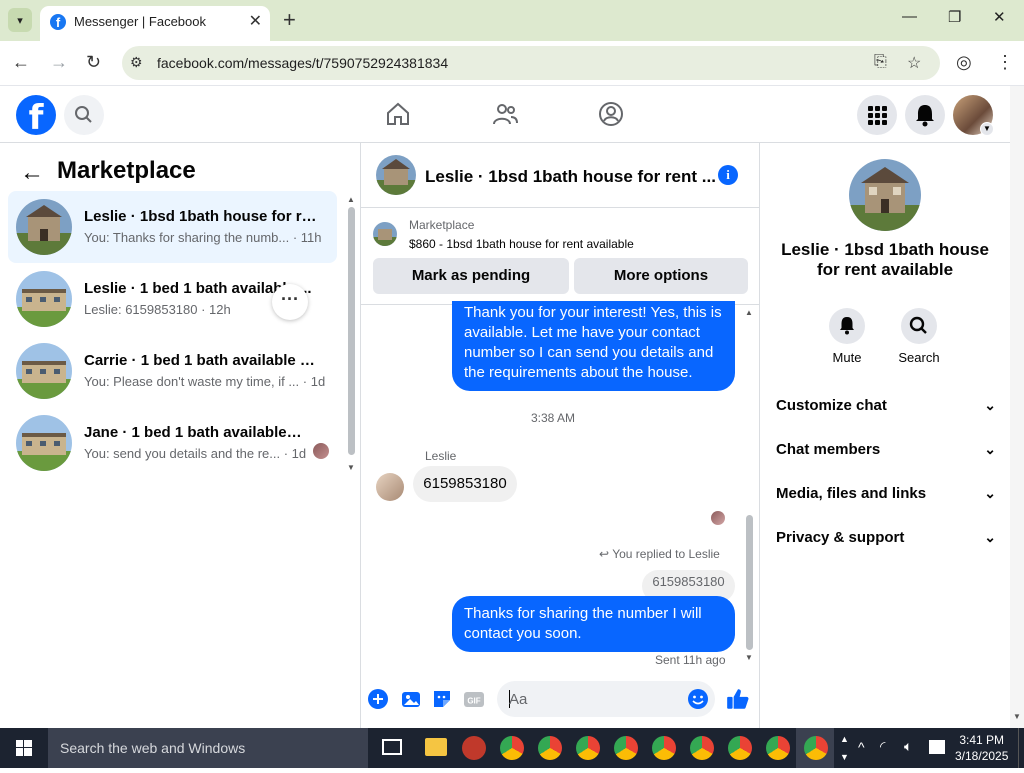 Image resolution: width=1024 pixels, height=773 pixels. What do you see at coordinates (851, 493) in the screenshot?
I see `section-label: Media, files and links` at bounding box center [851, 493].